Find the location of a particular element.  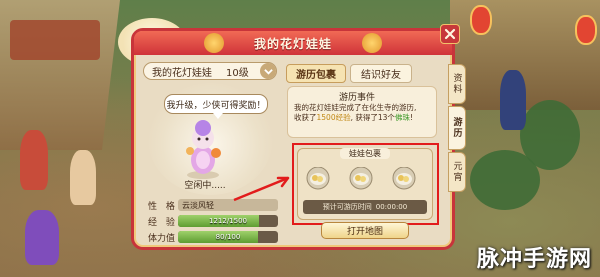

pet-dropdown-button is located at coordinates (268, 71).